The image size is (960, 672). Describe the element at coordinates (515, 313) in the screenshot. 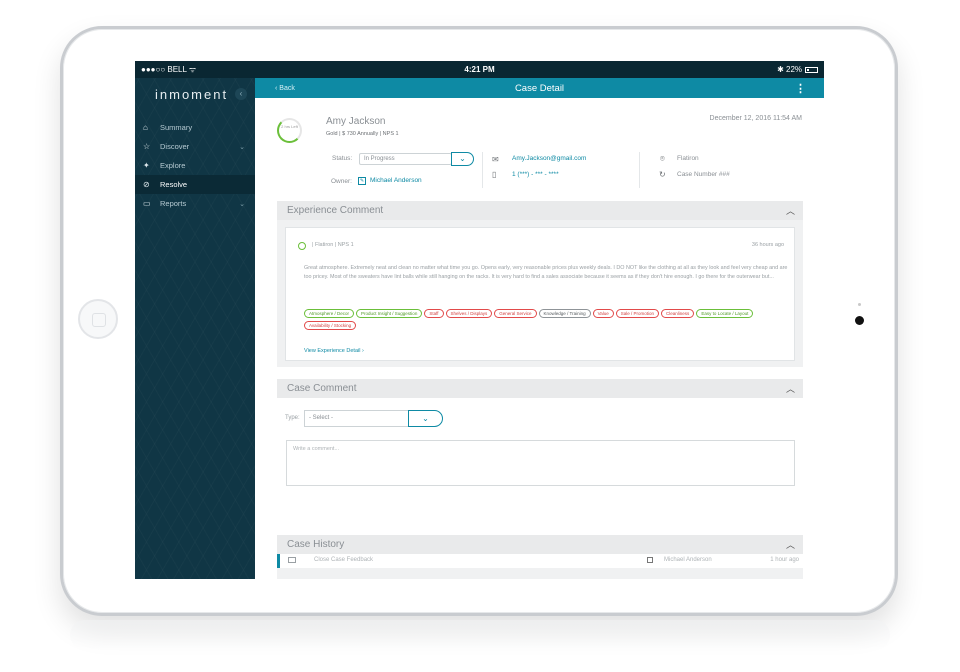

I see `tag: General Service` at that location.